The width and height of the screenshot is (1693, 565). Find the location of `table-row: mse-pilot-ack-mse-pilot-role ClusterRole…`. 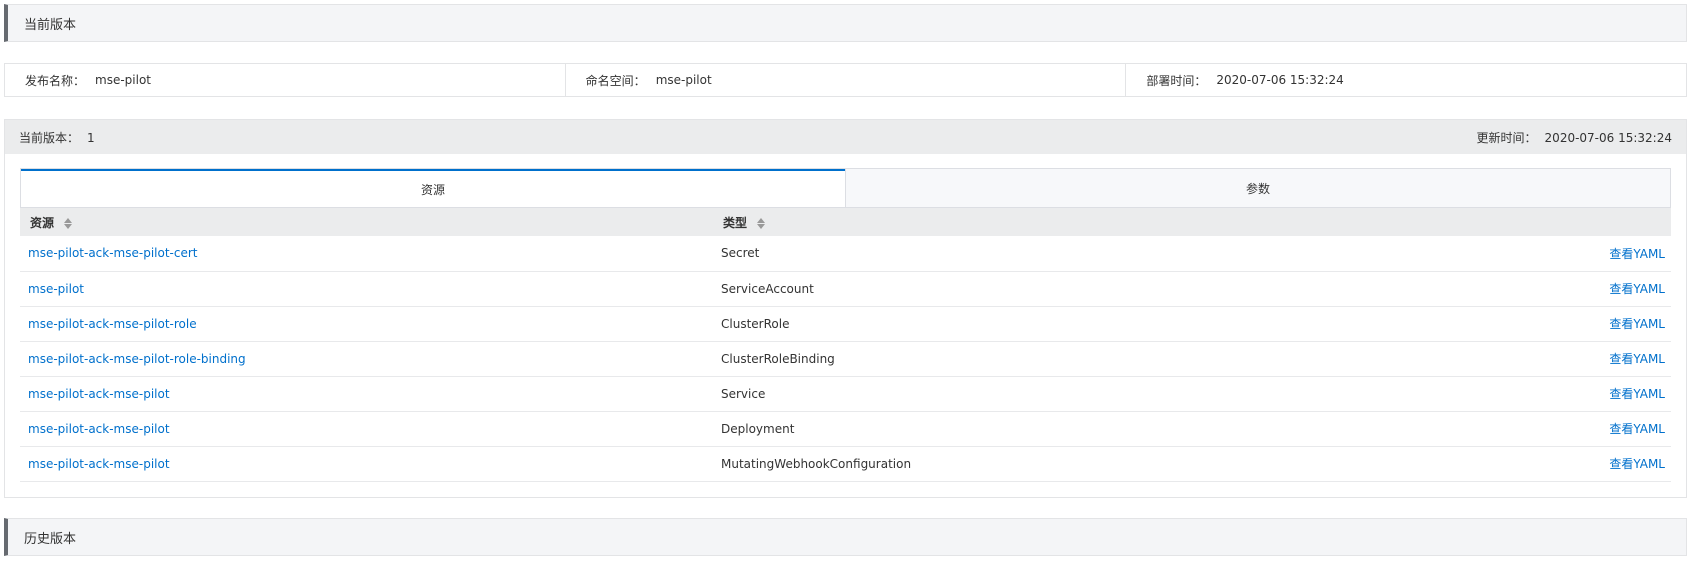

table-row: mse-pilot-ack-mse-pilot-role ClusterRole… is located at coordinates (845, 324).